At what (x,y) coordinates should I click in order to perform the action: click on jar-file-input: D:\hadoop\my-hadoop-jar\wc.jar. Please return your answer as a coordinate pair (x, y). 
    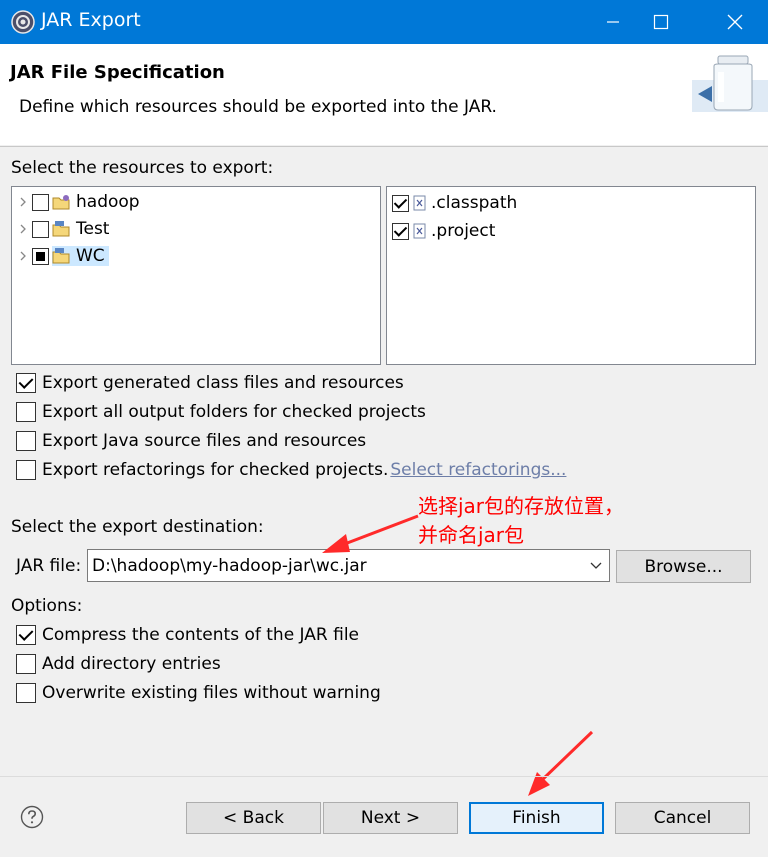
    Looking at the image, I should click on (335, 566).